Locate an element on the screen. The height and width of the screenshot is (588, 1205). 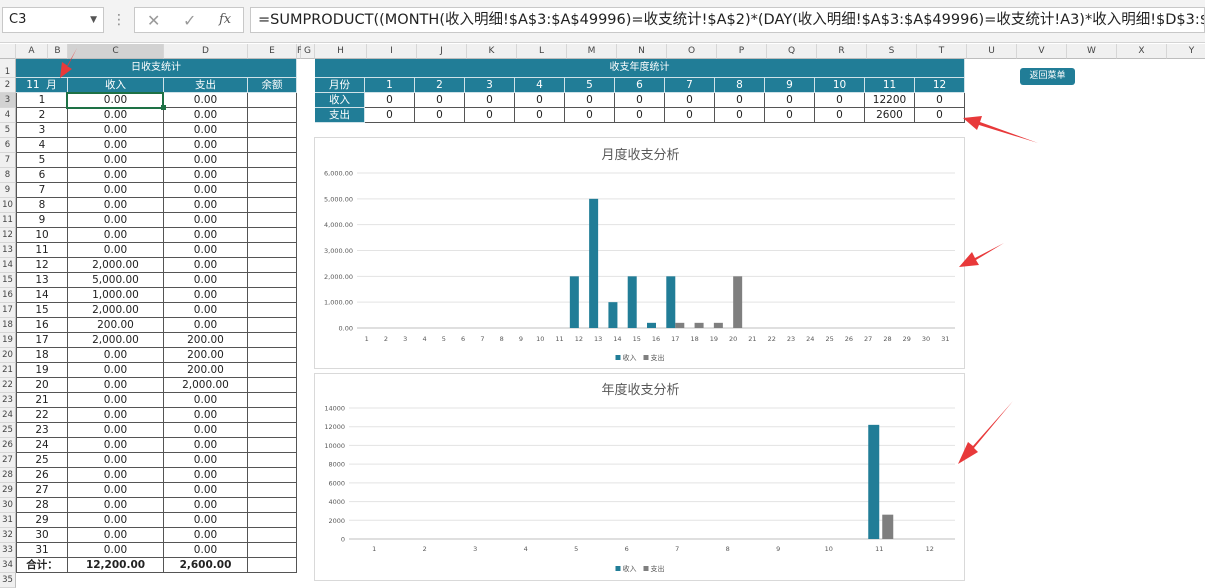
arrow-monthly-chart-icon is located at coordinates (981, 255).